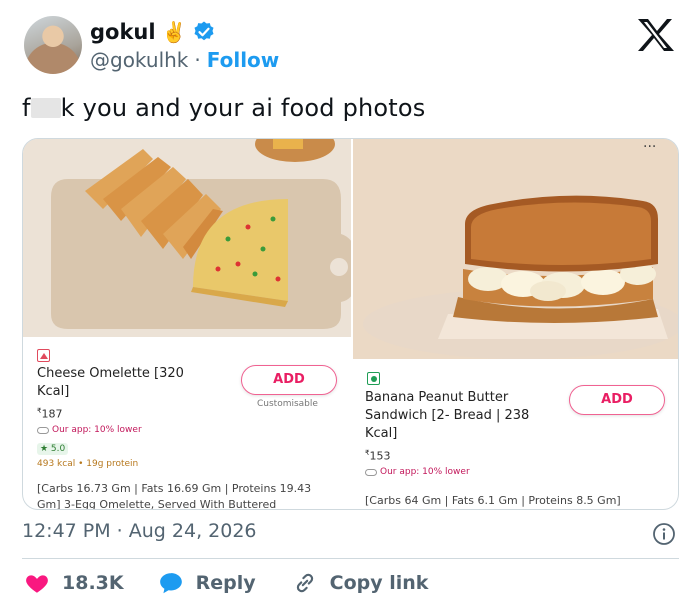 The height and width of the screenshot is (612, 700). I want to click on user-name-row: gokul ✌️, so click(153, 32).